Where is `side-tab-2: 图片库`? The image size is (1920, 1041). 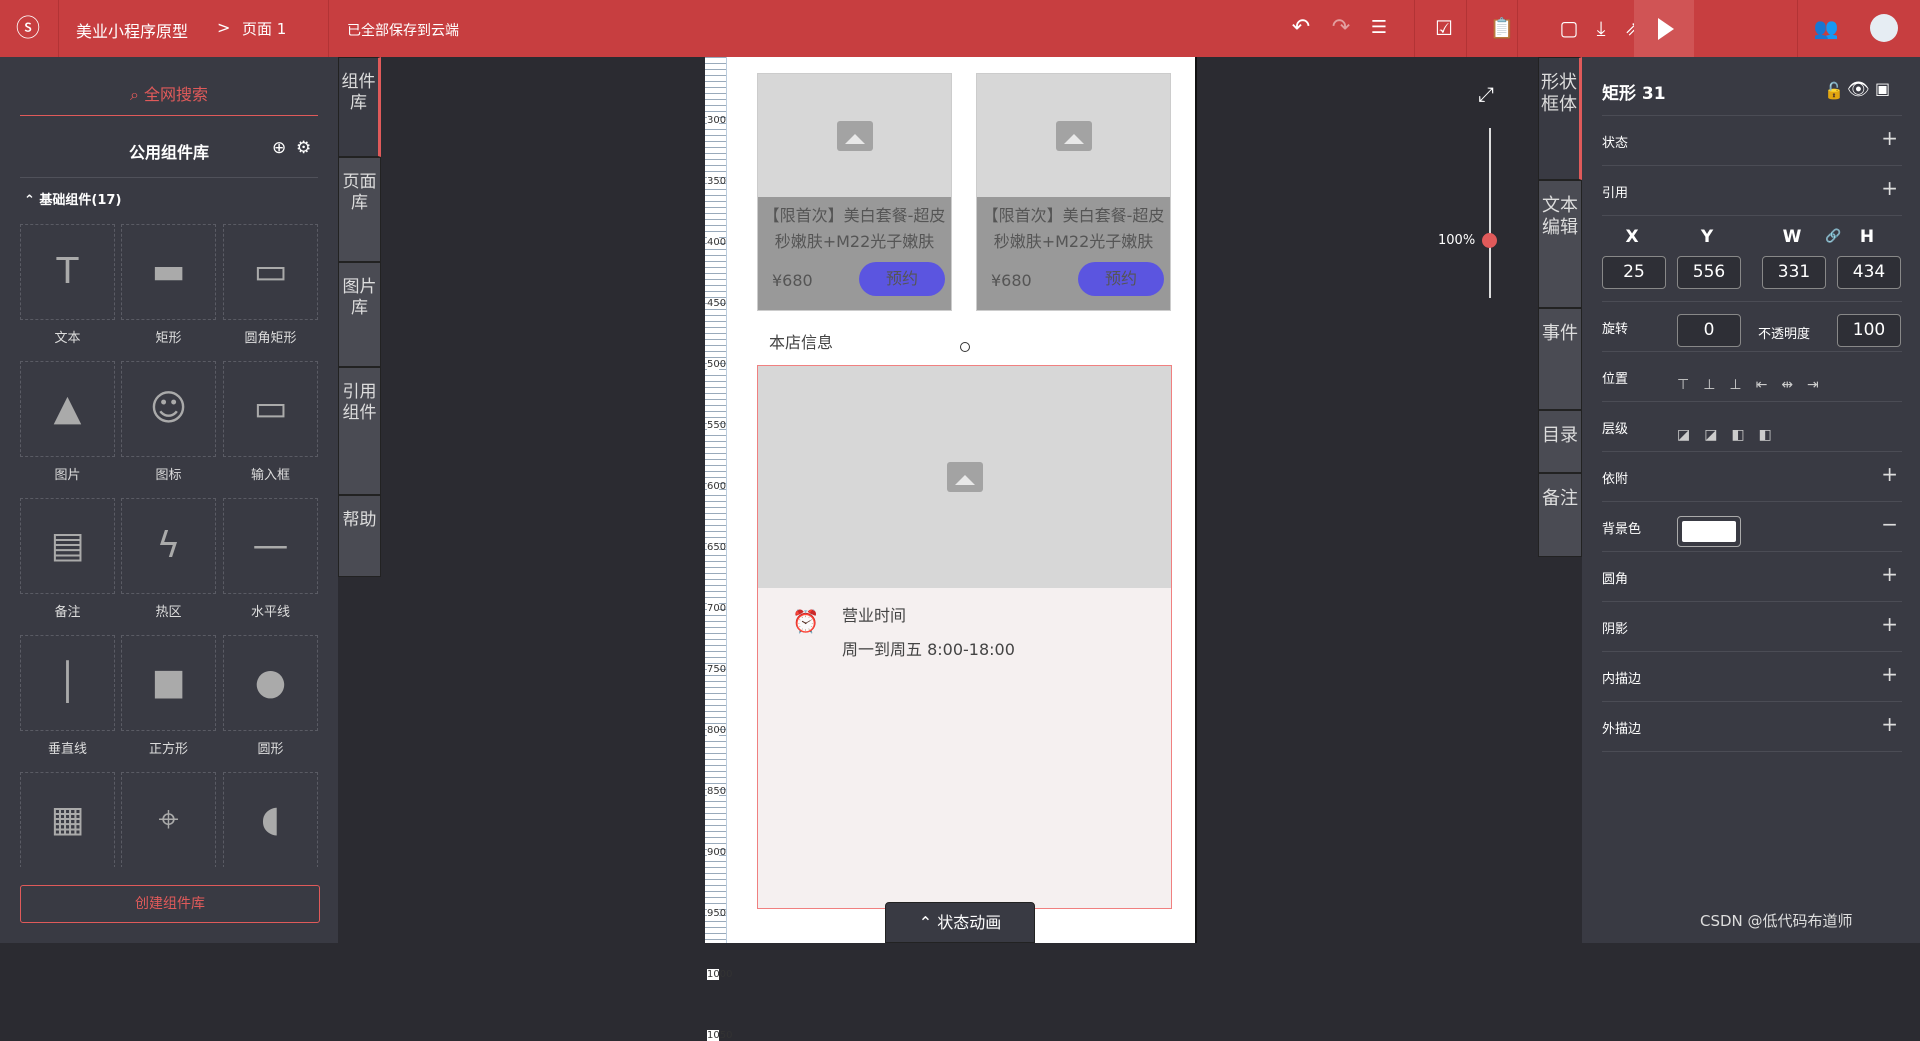 side-tab-2: 图片库 is located at coordinates (359, 314).